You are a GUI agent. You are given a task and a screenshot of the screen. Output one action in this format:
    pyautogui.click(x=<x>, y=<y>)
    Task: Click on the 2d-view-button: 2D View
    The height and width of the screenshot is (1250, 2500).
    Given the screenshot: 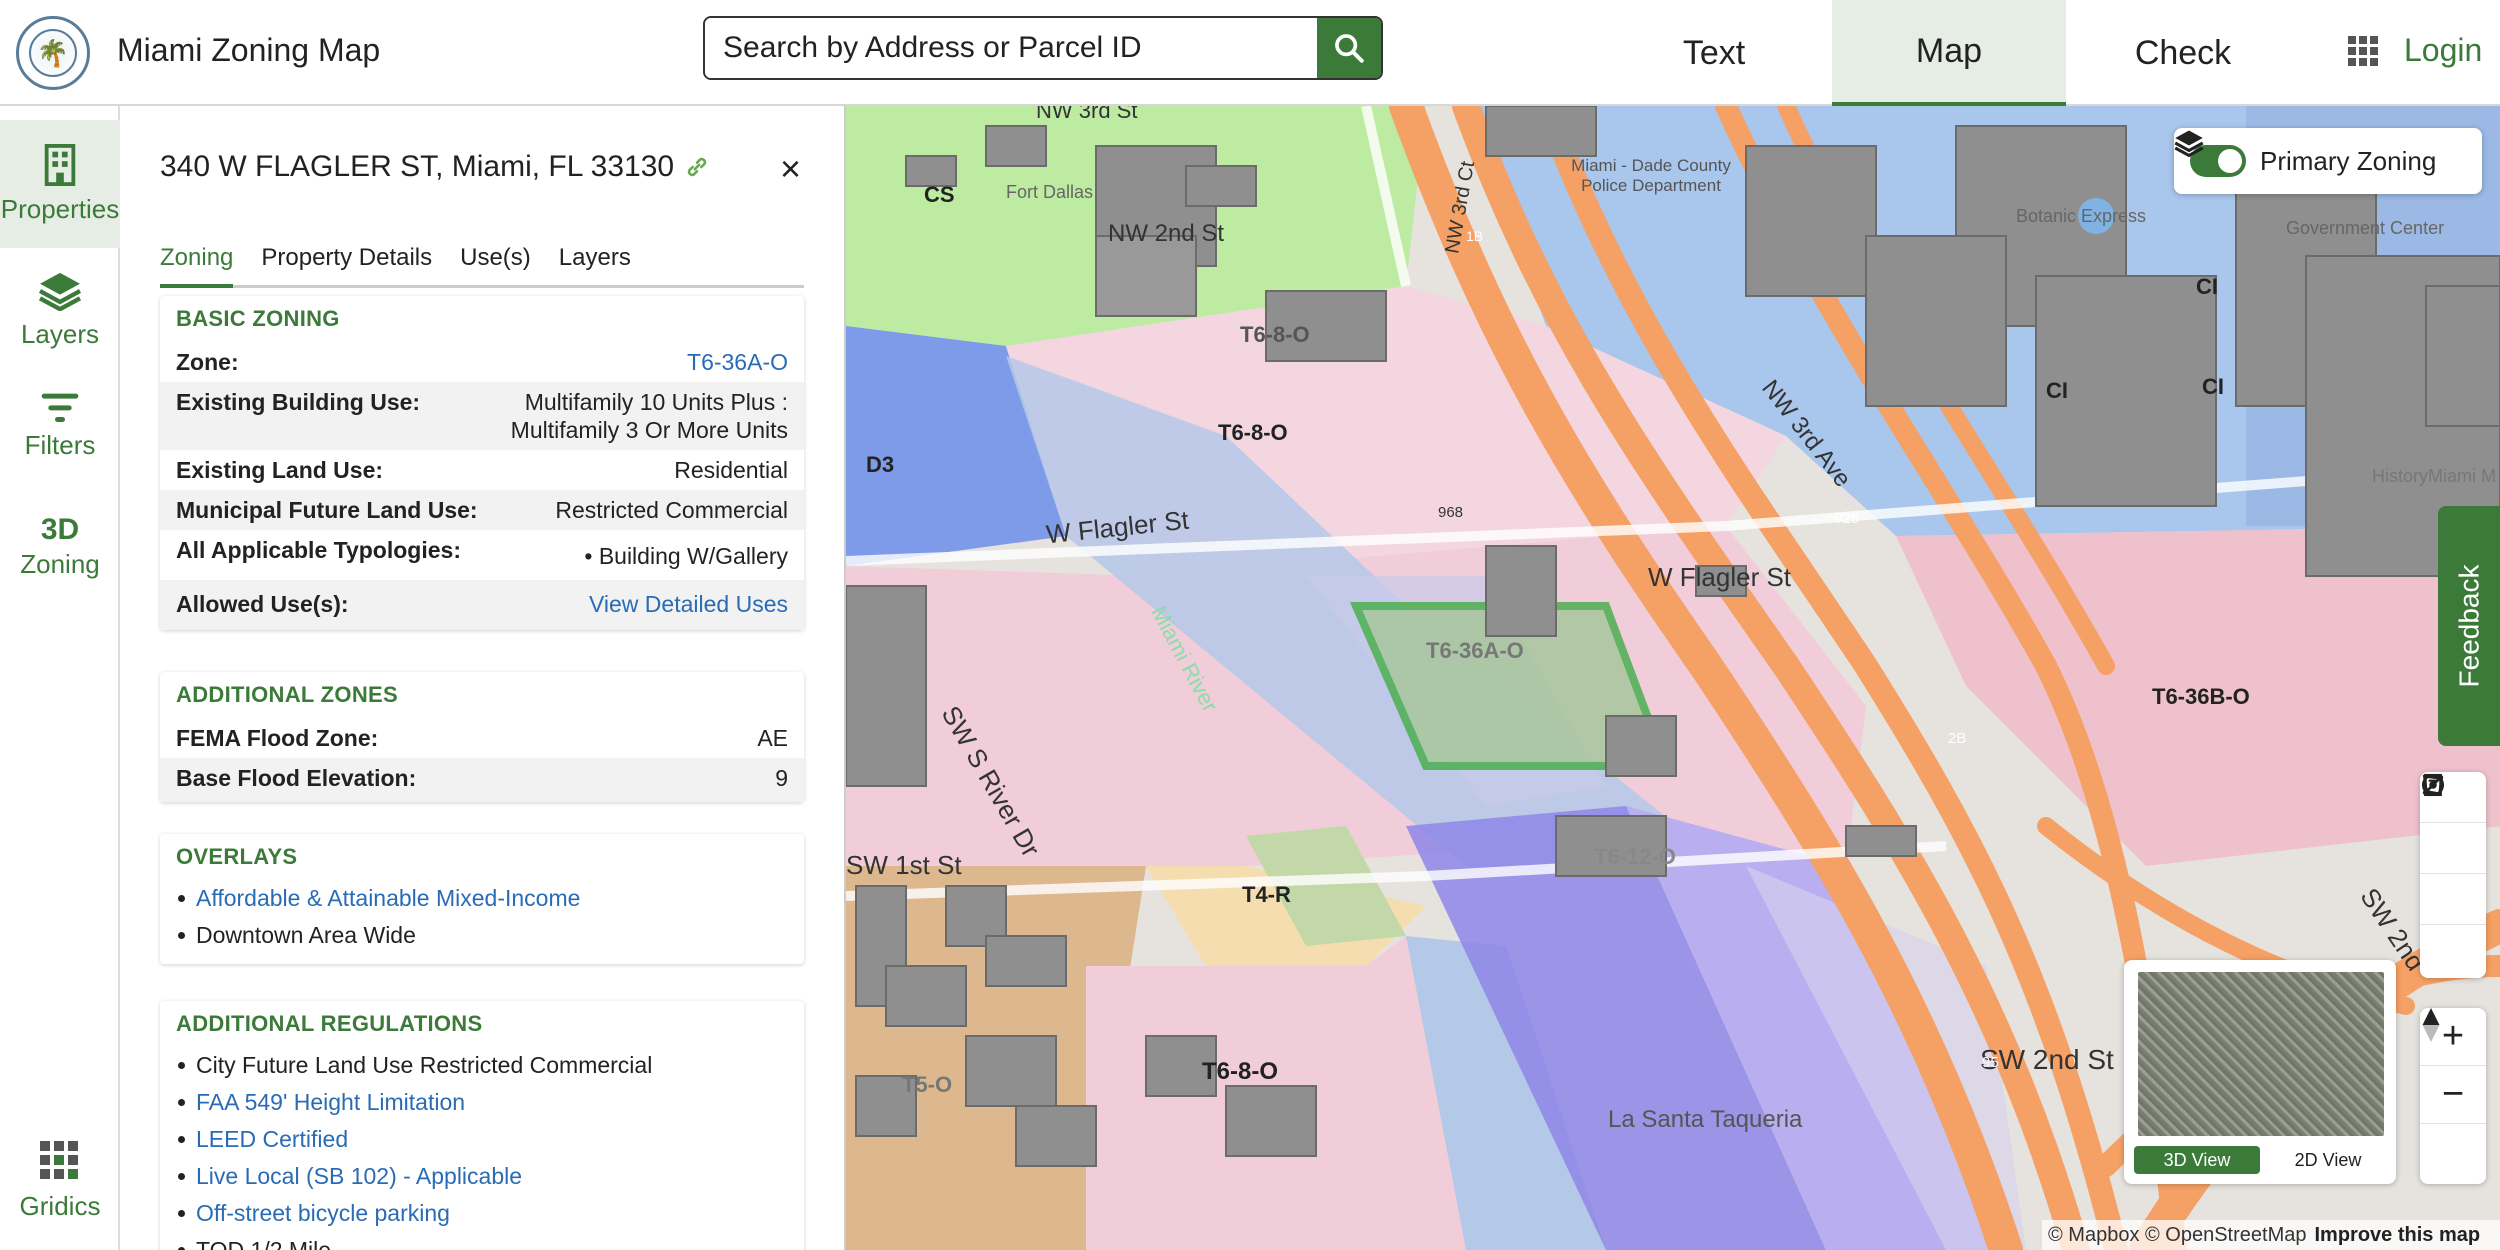 What is the action you would take?
    pyautogui.click(x=2328, y=1160)
    